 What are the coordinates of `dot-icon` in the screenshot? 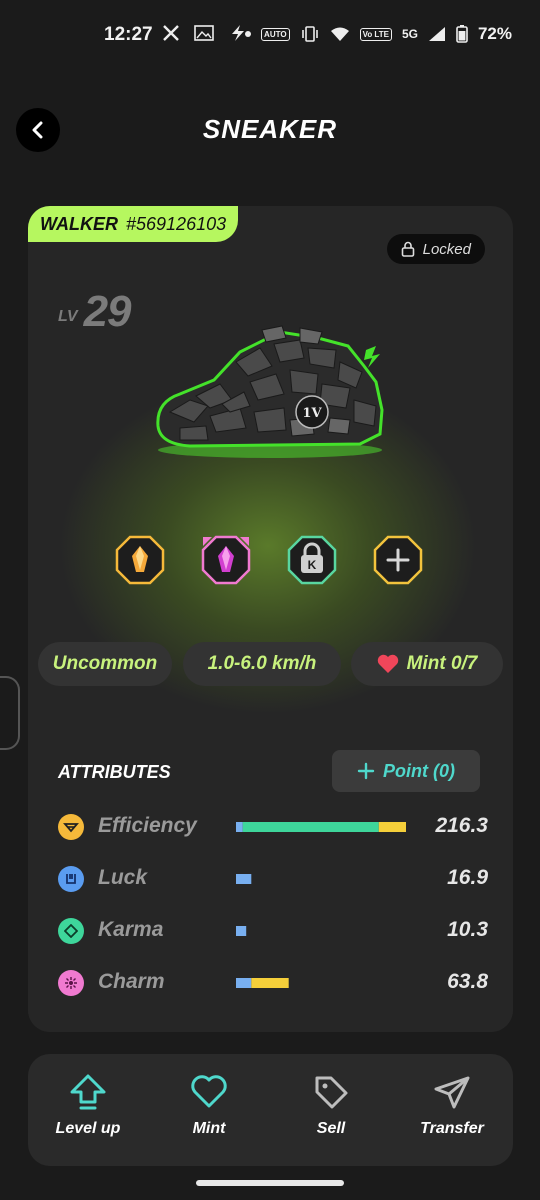 It's located at (248, 34).